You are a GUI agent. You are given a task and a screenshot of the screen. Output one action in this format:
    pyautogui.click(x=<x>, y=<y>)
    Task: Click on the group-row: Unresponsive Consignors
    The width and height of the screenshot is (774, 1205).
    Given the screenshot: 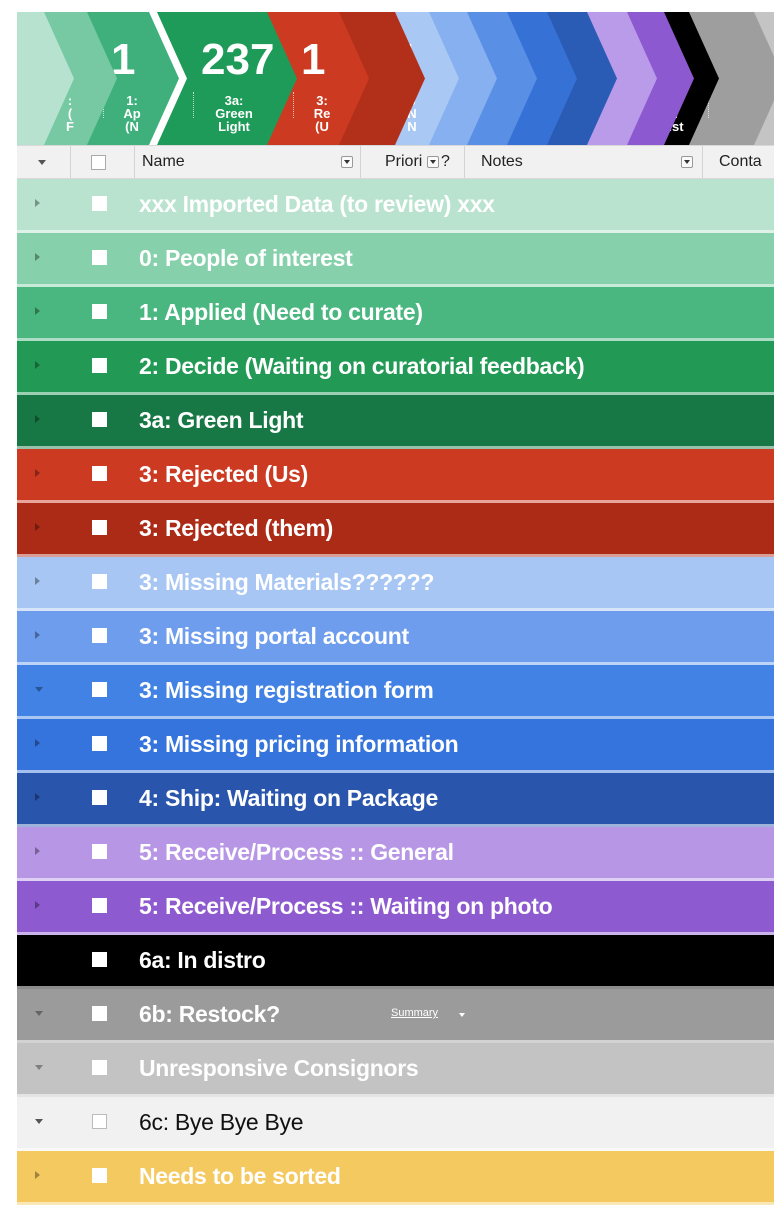 What is the action you would take?
    pyautogui.click(x=395, y=1070)
    